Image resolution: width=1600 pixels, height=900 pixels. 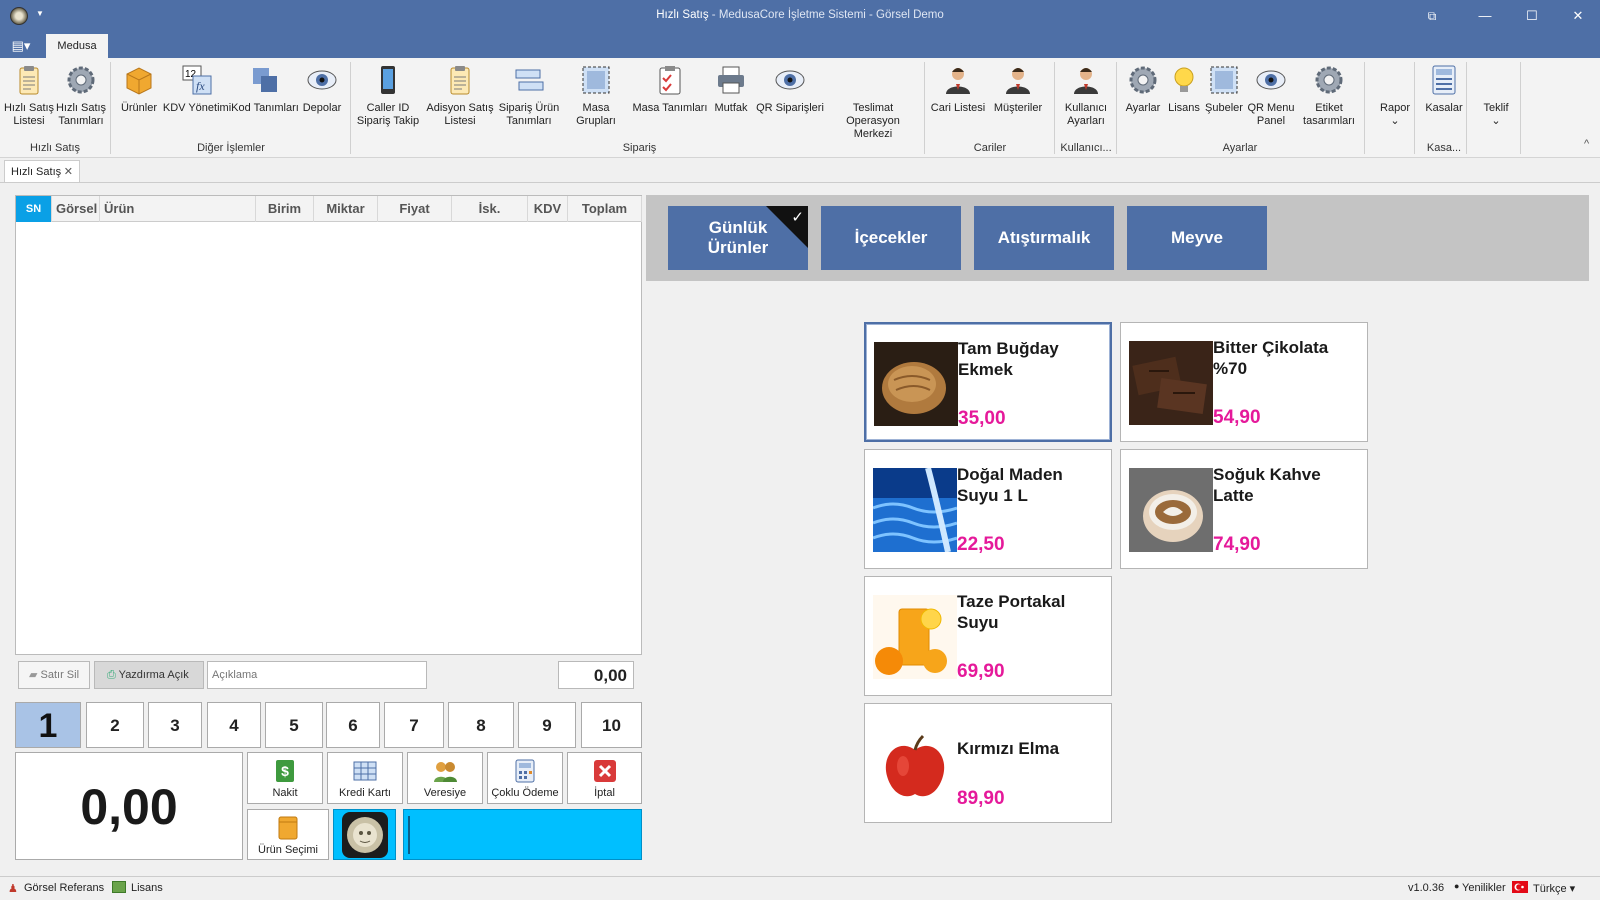 What do you see at coordinates (1044, 238) in the screenshot?
I see `category-button: Atıştırmalık` at bounding box center [1044, 238].